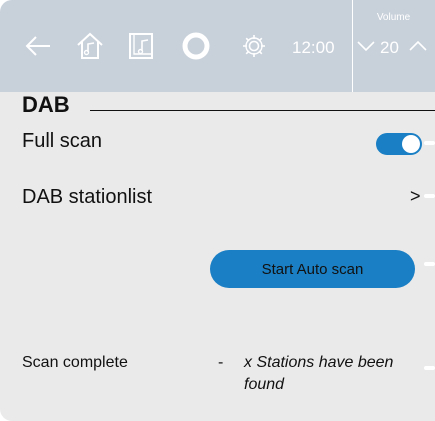 This screenshot has width=435, height=421. What do you see at coordinates (418, 46) in the screenshot?
I see `chevron-up-icon` at bounding box center [418, 46].